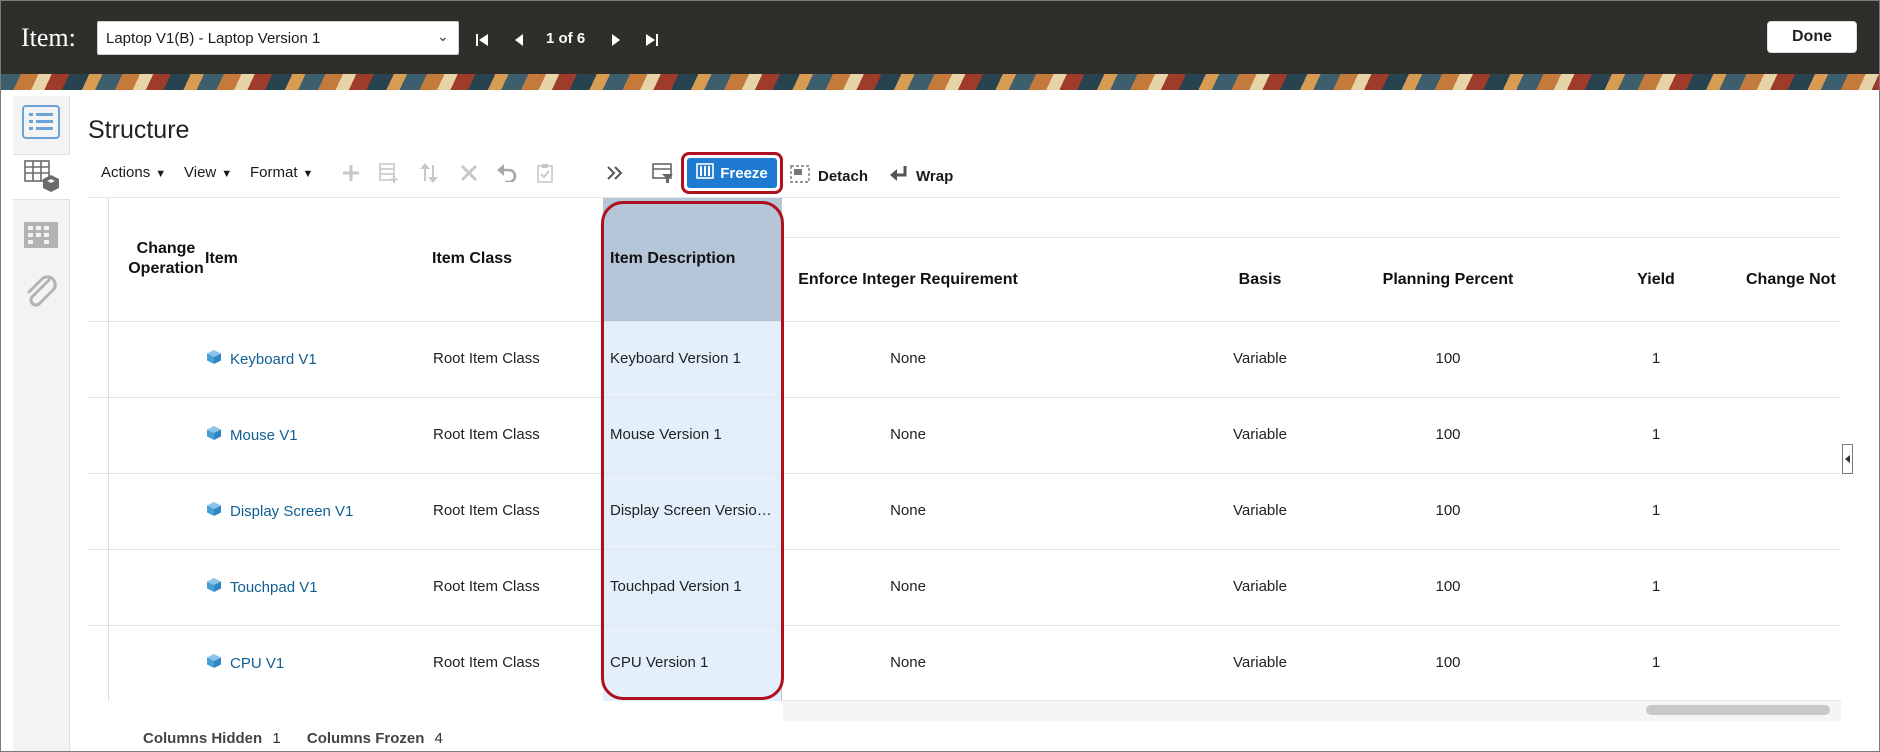  What do you see at coordinates (126, 172) in the screenshot?
I see `actions-menu-label: Actions` at bounding box center [126, 172].